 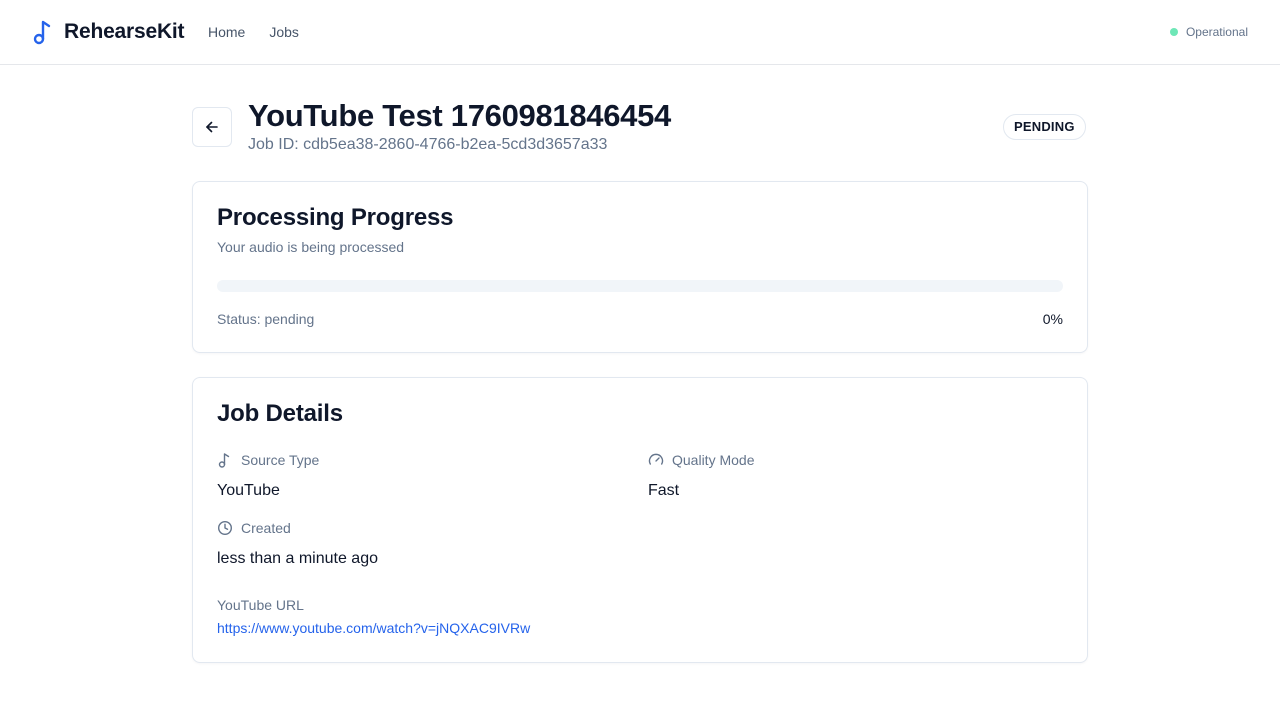 What do you see at coordinates (640, 32) in the screenshot?
I see `top-navbar: RehearseKit Home Jobs Operational` at bounding box center [640, 32].